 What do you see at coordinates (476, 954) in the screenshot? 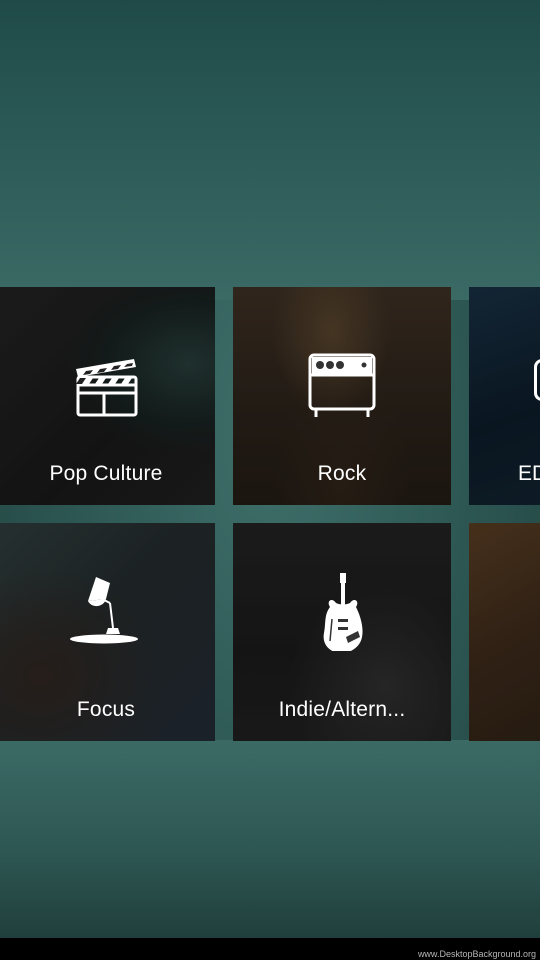
I see `watermark: www.DesktopBackground.org` at bounding box center [476, 954].